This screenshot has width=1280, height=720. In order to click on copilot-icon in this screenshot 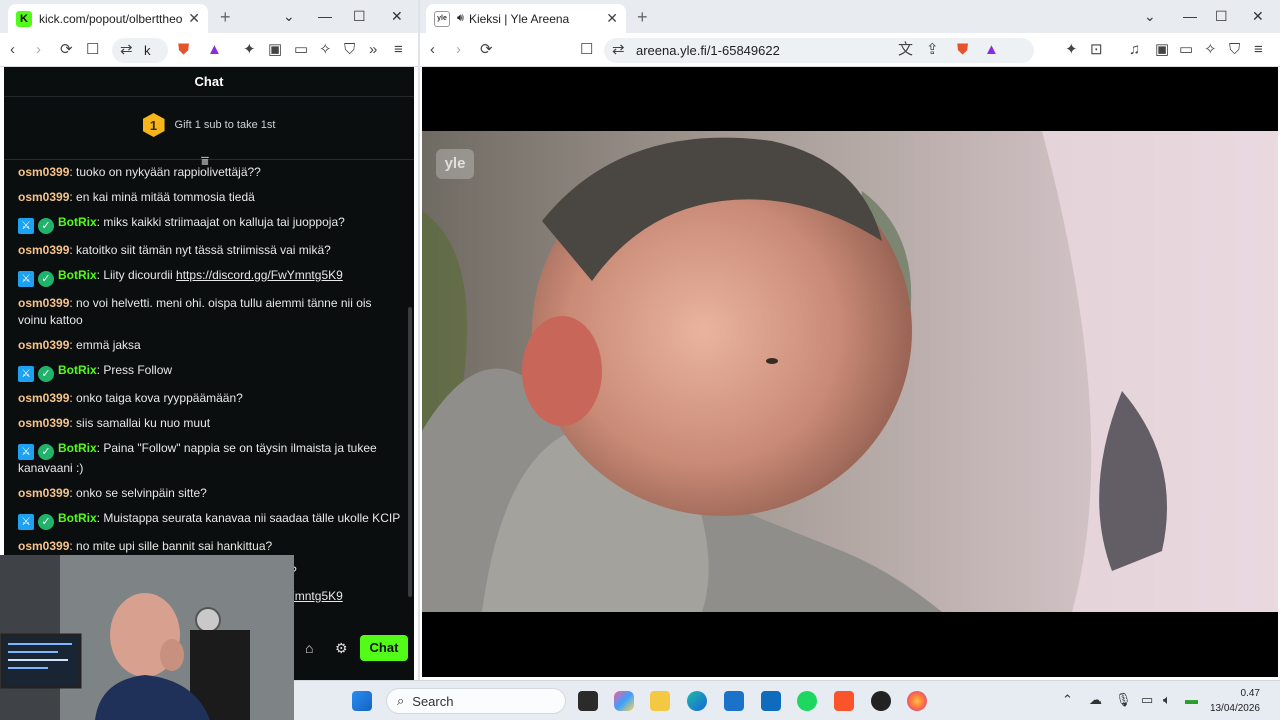, I will do `click(624, 701)`.